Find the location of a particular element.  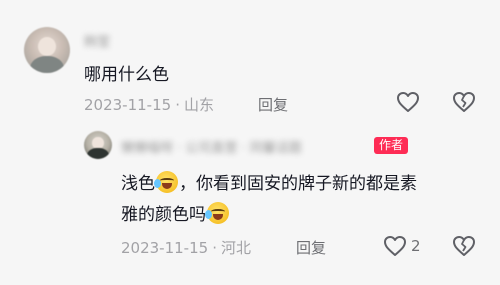

comment-date: 2023-11-15 is located at coordinates (128, 105).